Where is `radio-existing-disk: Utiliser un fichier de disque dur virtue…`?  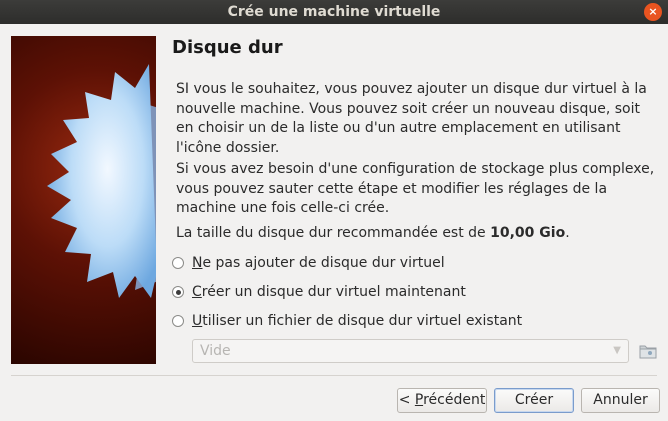
radio-existing-disk: Utiliser un fichier de disque dur virtue… is located at coordinates (347, 321).